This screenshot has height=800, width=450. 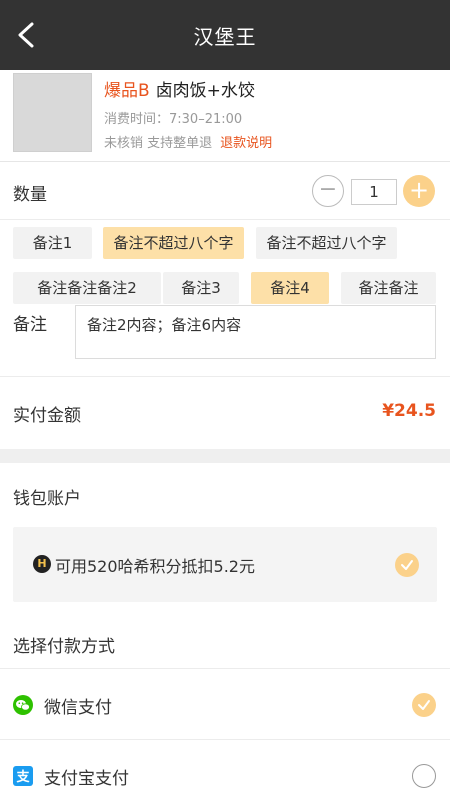 I want to click on refund-policy: 未核销 支持整单退 退款说明, so click(x=188, y=141).